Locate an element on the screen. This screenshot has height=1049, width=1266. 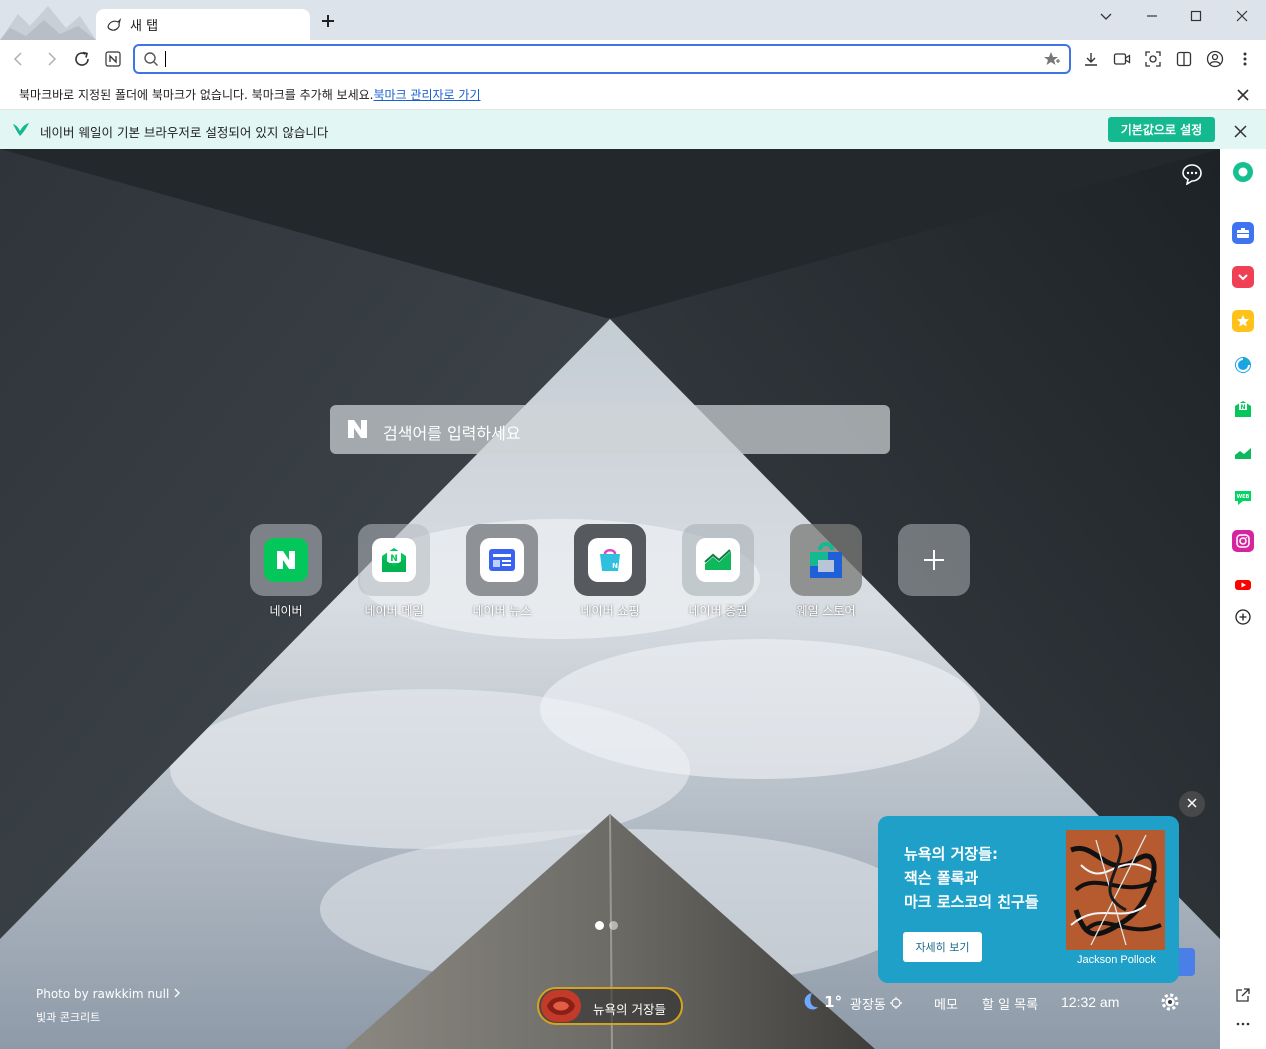
bookmarks-bar-close-button is located at coordinates (1243, 96).